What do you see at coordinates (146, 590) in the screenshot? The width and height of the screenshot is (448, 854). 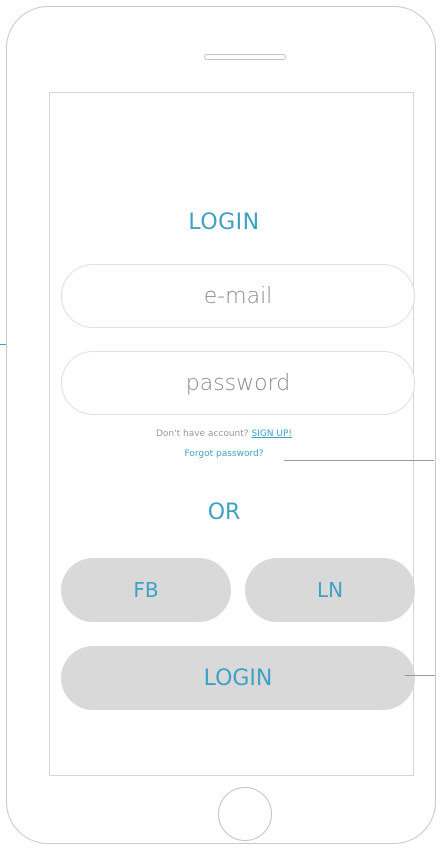 I see `fb-login-button: FB` at bounding box center [146, 590].